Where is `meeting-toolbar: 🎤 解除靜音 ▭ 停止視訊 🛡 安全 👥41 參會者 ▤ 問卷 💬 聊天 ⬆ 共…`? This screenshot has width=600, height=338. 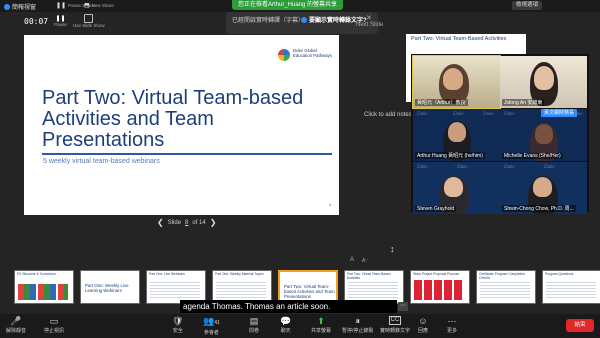
meeting-toolbar: 🎤 解除靜音 ▭ 停止視訊 🛡 安全 👥41 參會者 ▤ 問卷 💬 聊天 ⬆ 共… is located at coordinates (300, 326).